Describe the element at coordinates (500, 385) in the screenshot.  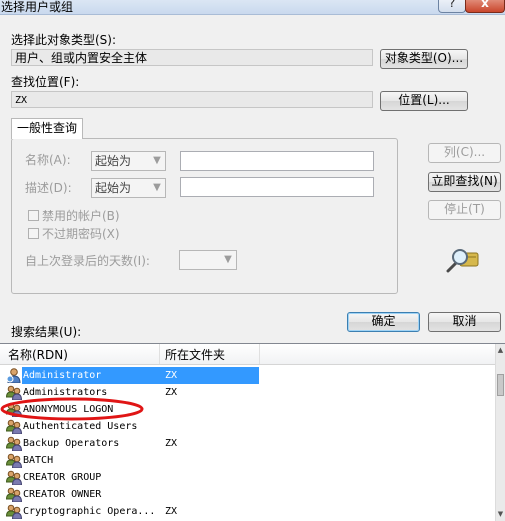
I see `scroll-thumb` at that location.